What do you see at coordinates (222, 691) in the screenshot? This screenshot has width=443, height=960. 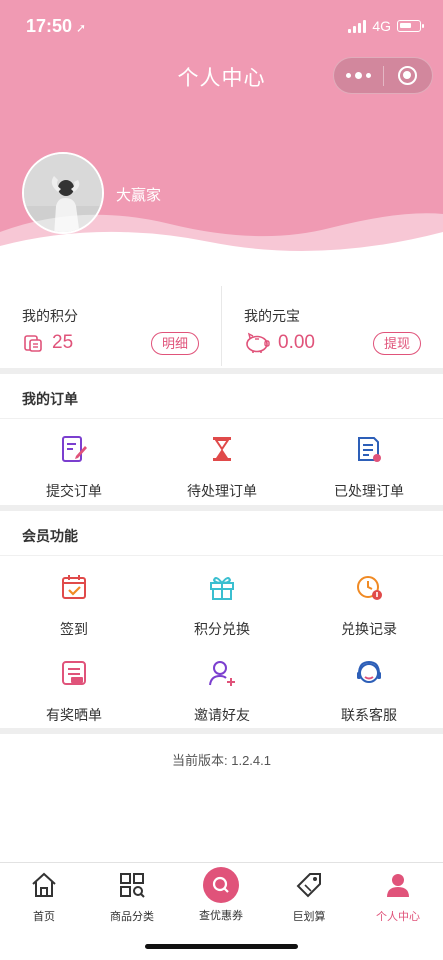 I see `invite-friend-item: 邀请好友` at bounding box center [222, 691].